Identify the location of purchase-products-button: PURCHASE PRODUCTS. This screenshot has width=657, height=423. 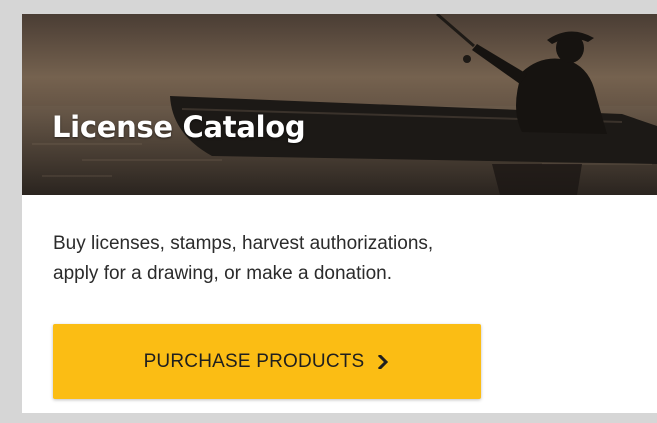
(267, 361).